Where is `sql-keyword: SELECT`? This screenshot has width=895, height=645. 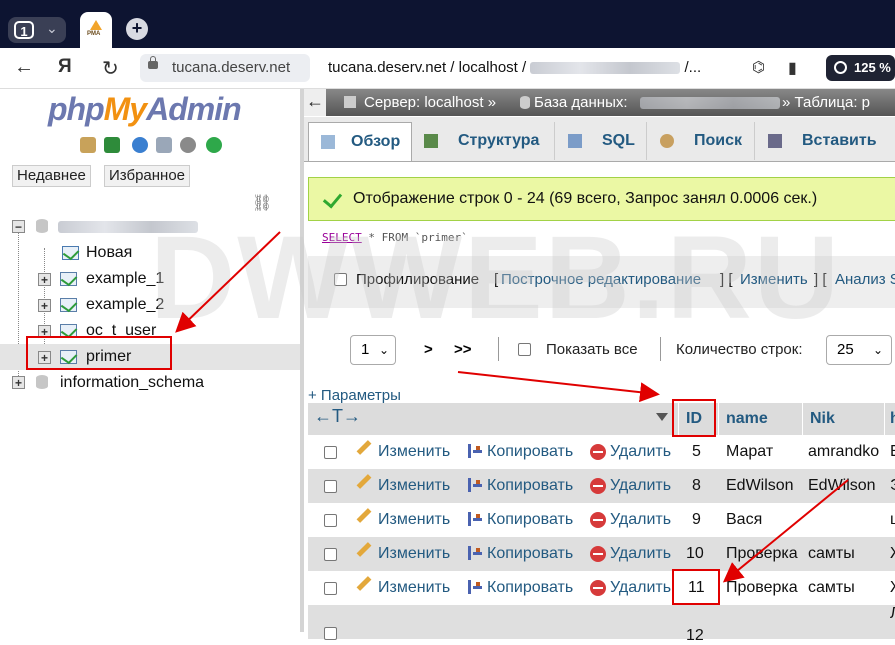 sql-keyword: SELECT is located at coordinates (342, 237).